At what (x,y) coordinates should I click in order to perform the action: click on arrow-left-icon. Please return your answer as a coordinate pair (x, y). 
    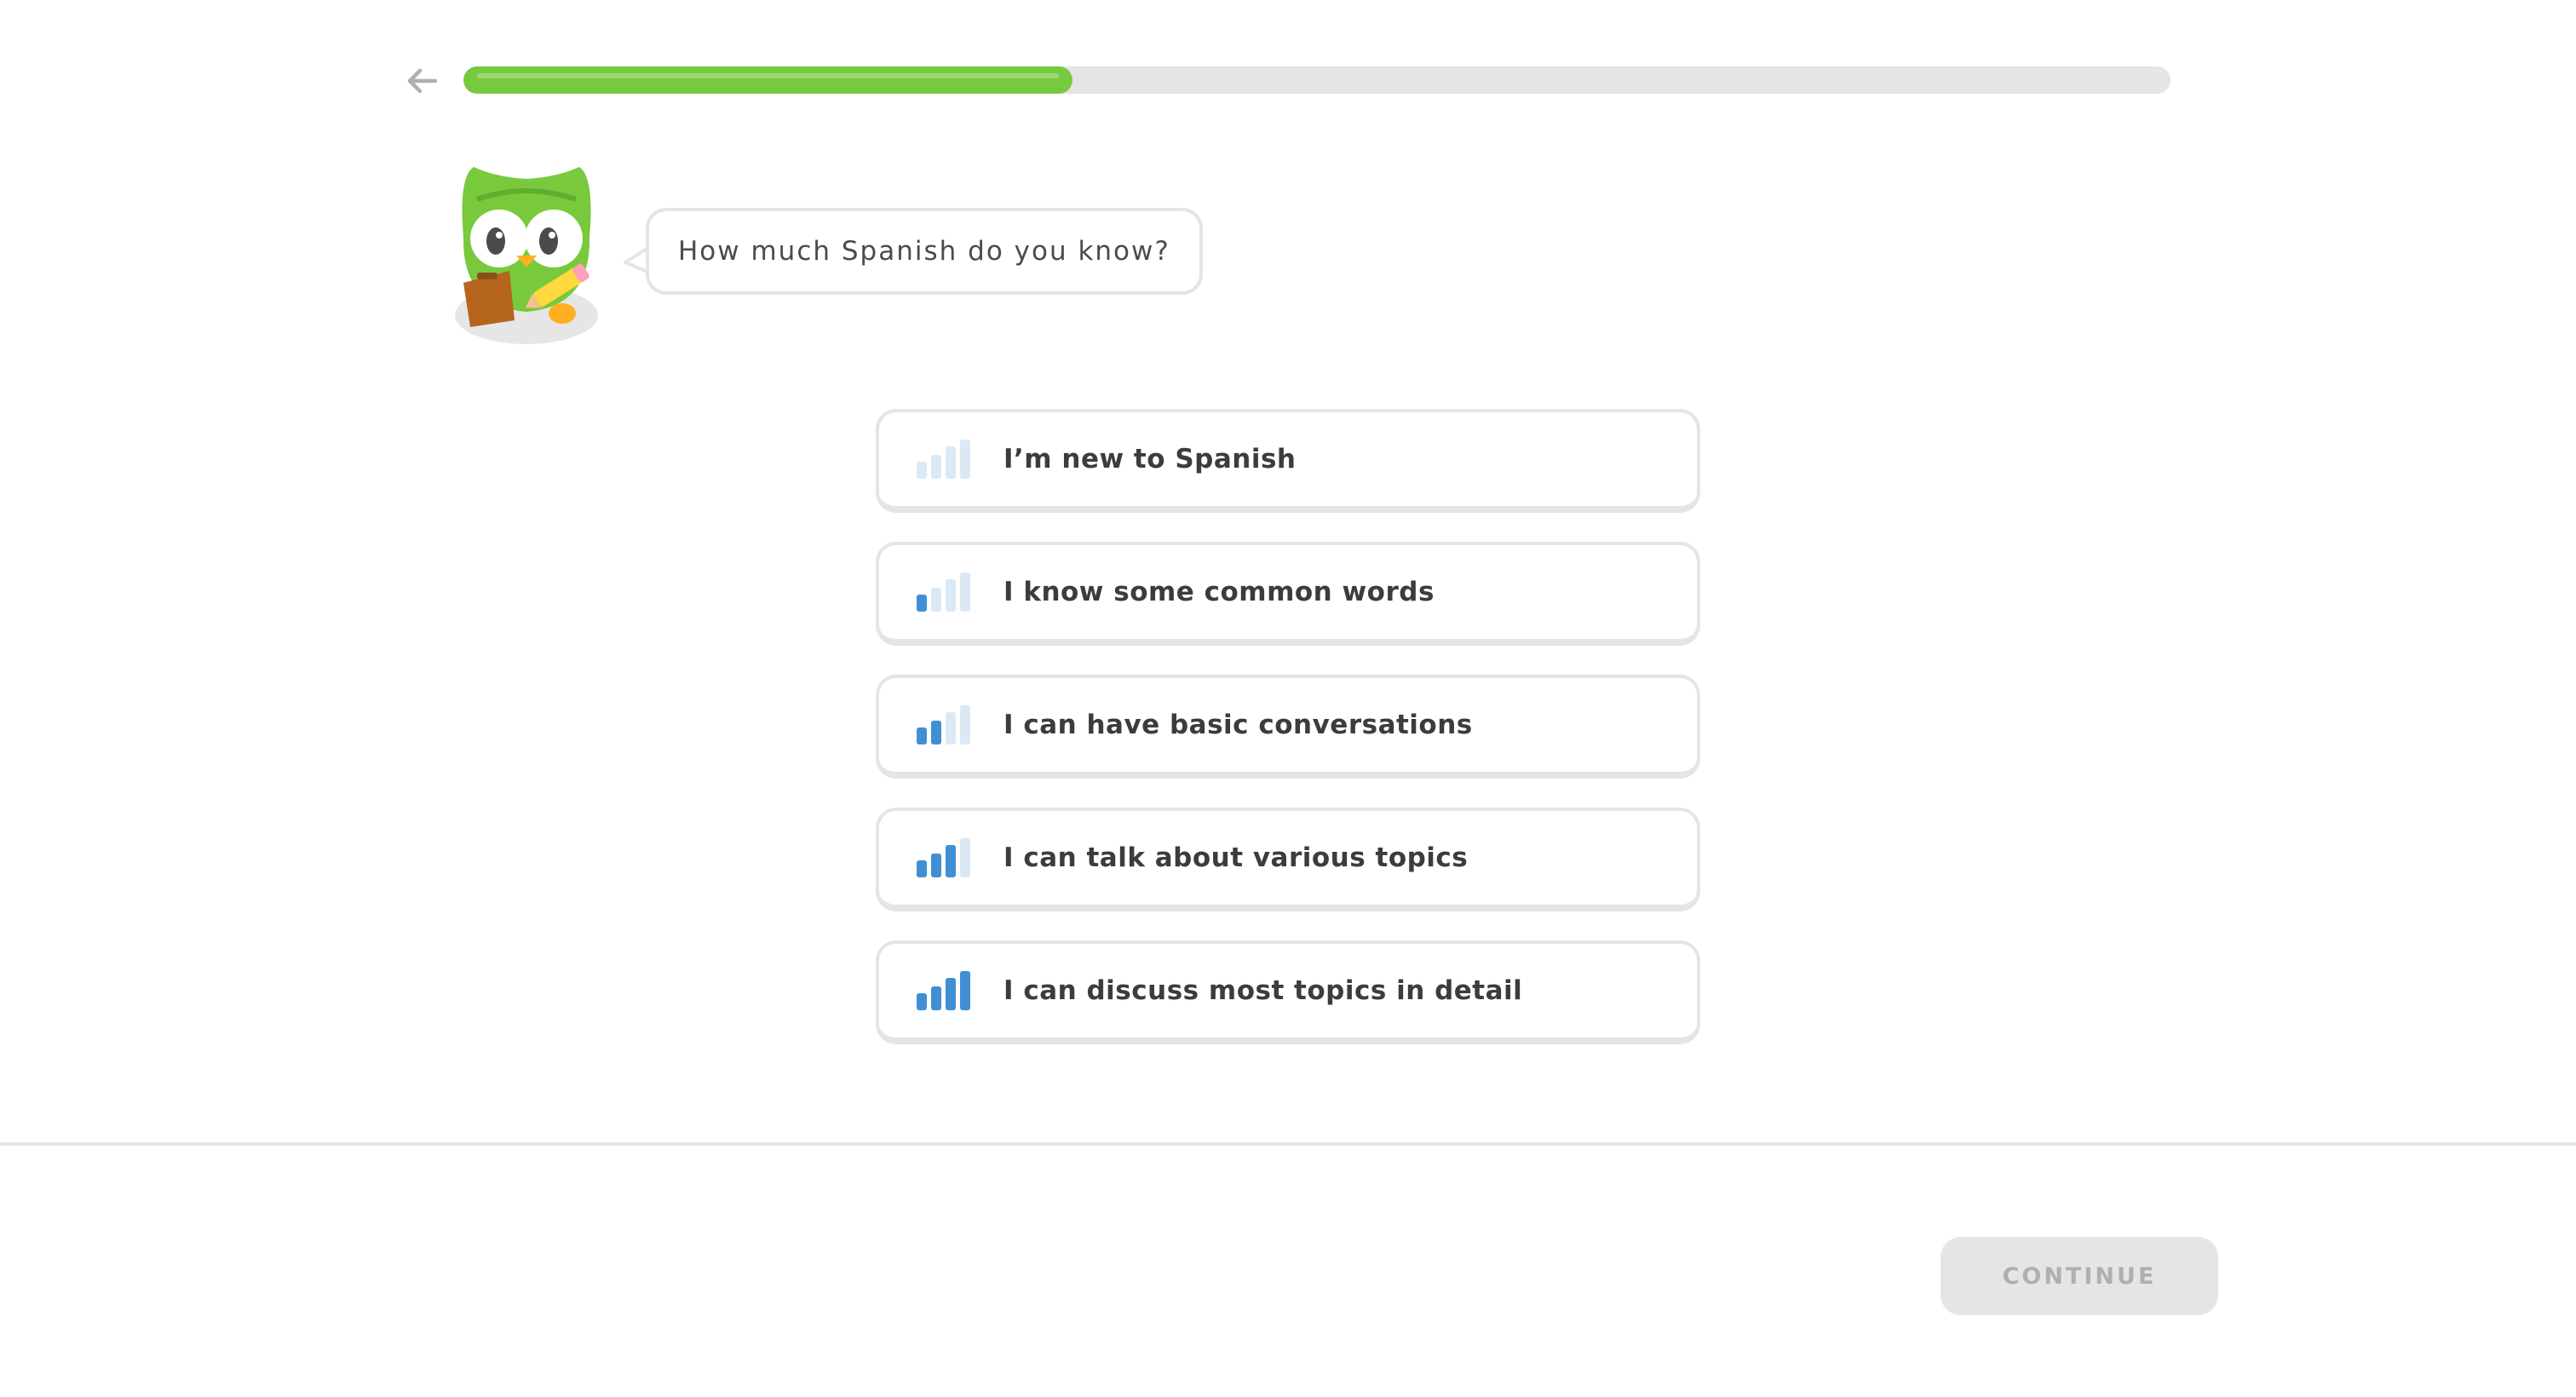
    Looking at the image, I should click on (422, 81).